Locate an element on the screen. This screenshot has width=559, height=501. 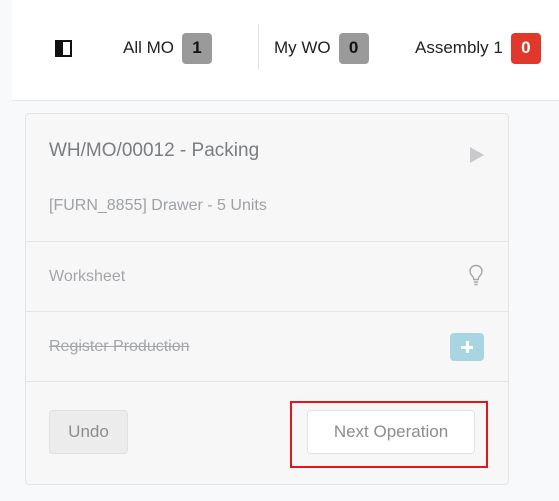
filter-divider is located at coordinates (258, 47).